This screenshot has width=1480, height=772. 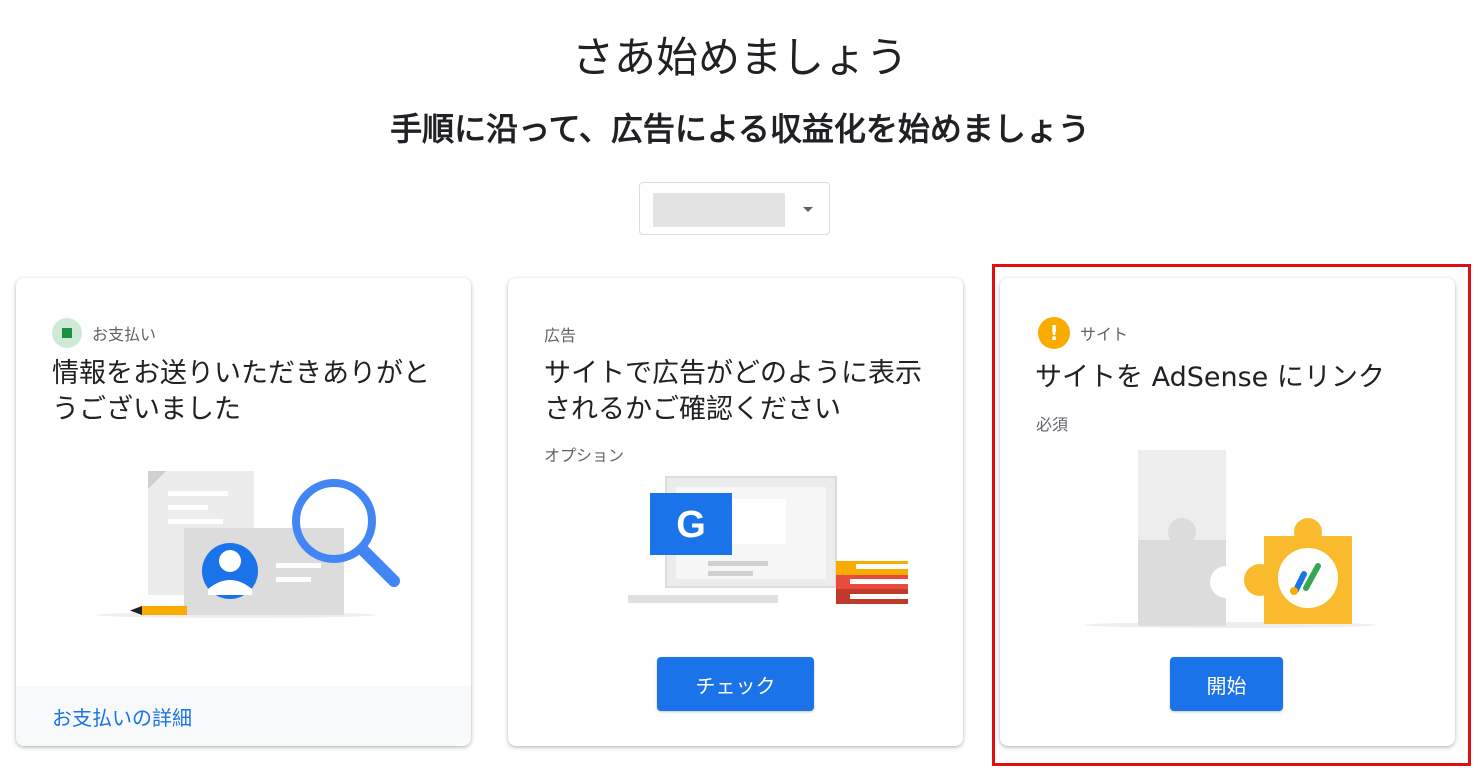 What do you see at coordinates (808, 209) in the screenshot?
I see `caret-down-icon` at bounding box center [808, 209].